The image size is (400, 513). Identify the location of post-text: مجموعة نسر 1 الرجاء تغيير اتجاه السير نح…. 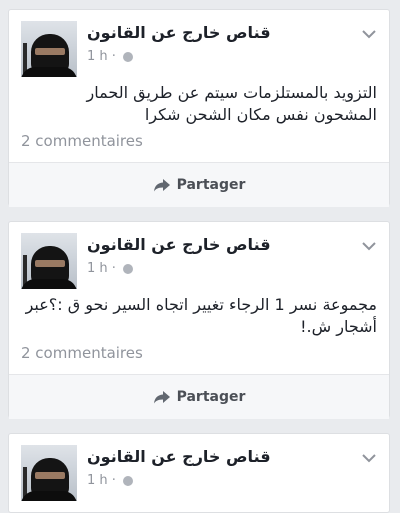
(201, 315).